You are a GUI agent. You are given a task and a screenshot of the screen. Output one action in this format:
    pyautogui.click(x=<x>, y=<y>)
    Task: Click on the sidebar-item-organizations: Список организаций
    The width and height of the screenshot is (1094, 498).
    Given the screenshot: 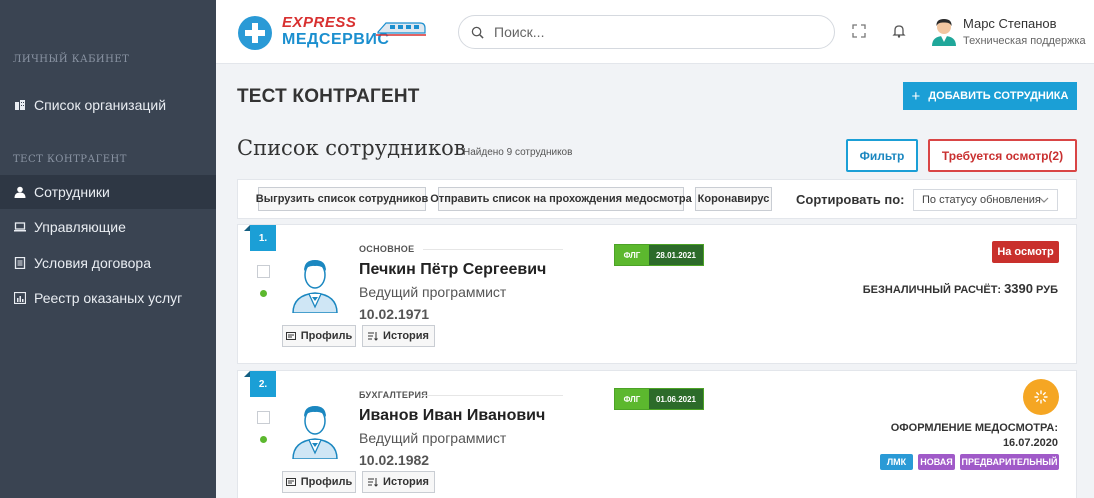 What is the action you would take?
    pyautogui.click(x=108, y=105)
    